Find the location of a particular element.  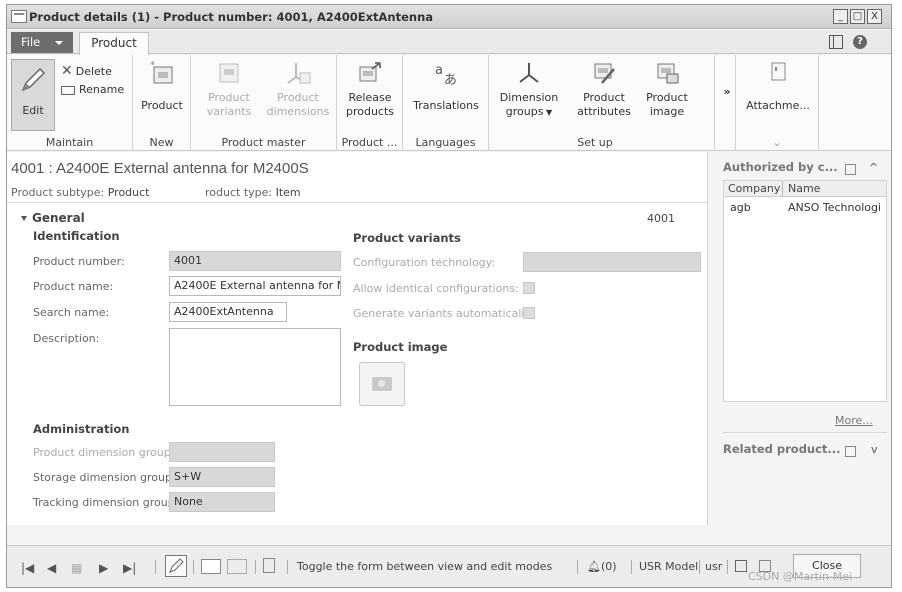

product-dimensions-button: Product dimensions is located at coordinates (298, 89).